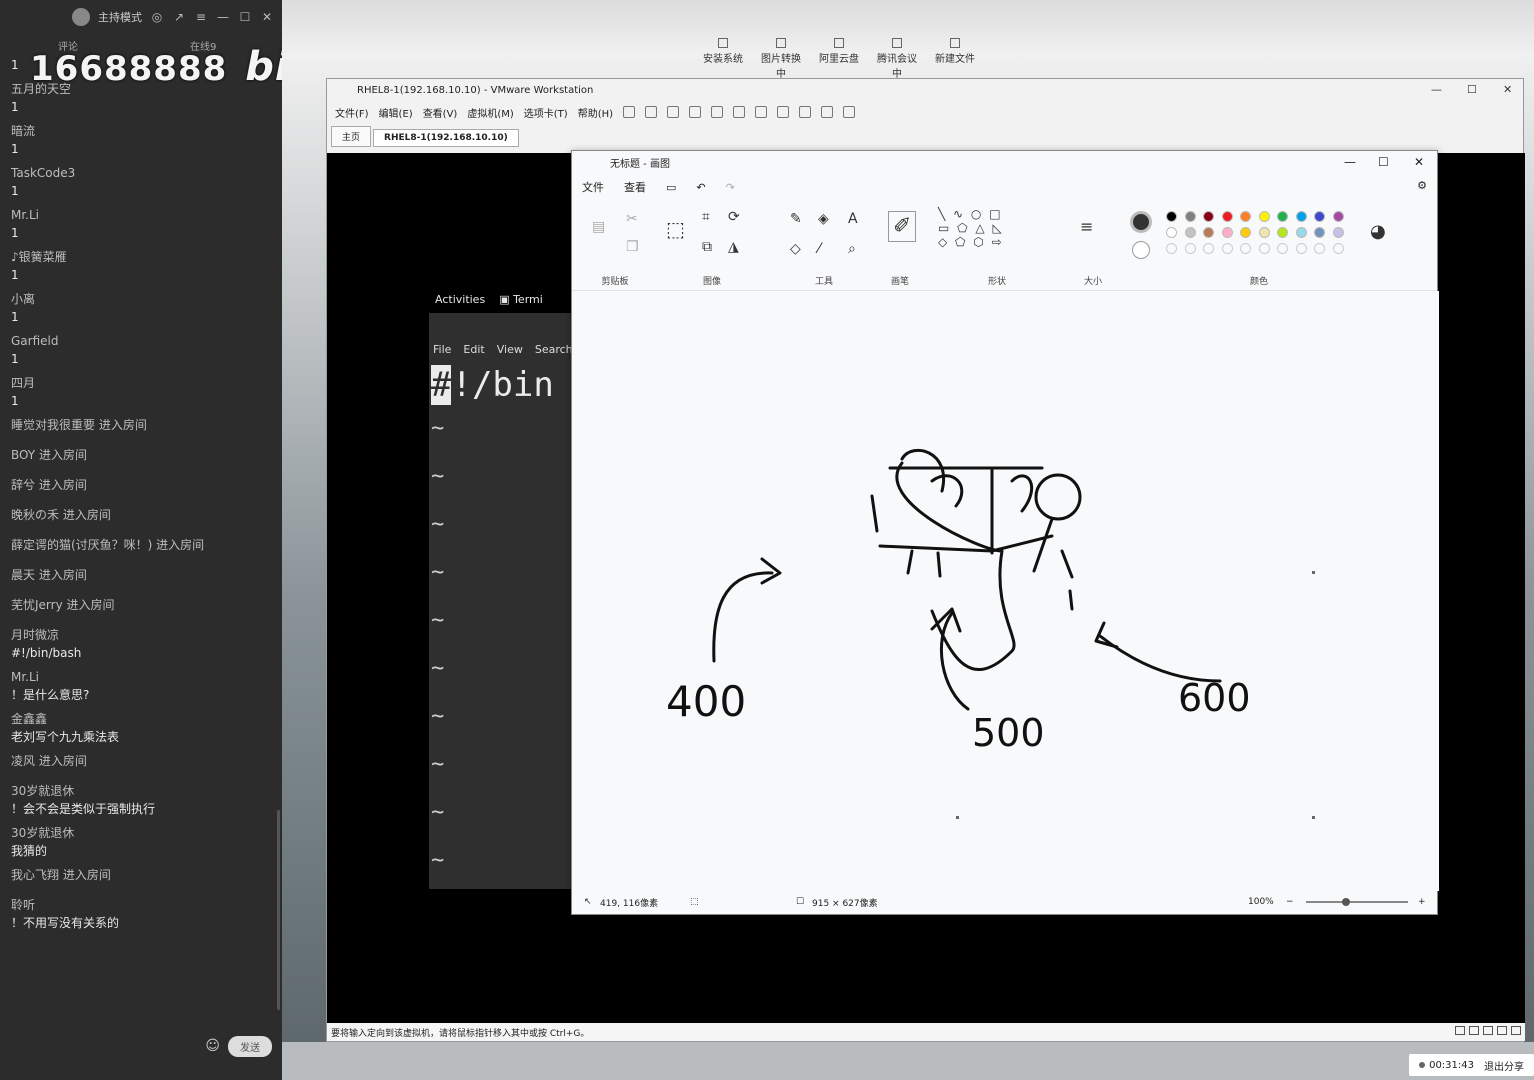 The height and width of the screenshot is (1080, 1534). I want to click on desktop-shortcut: 阿里云盘, so click(839, 59).